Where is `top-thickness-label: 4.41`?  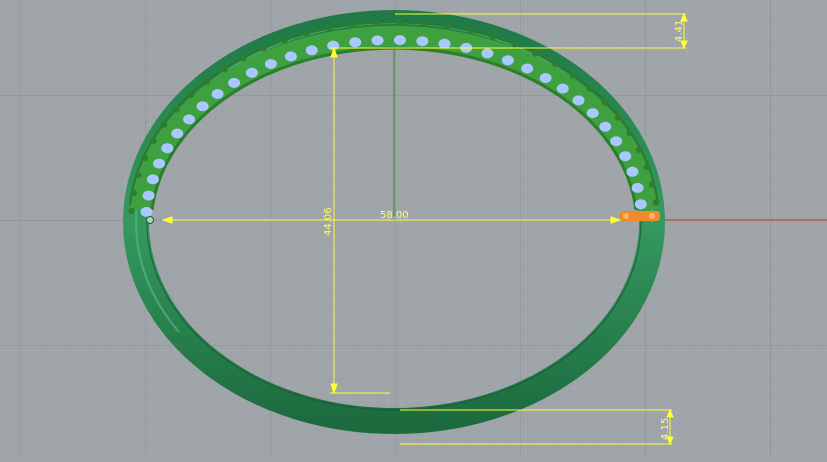
top-thickness-label: 4.41 is located at coordinates (679, 31).